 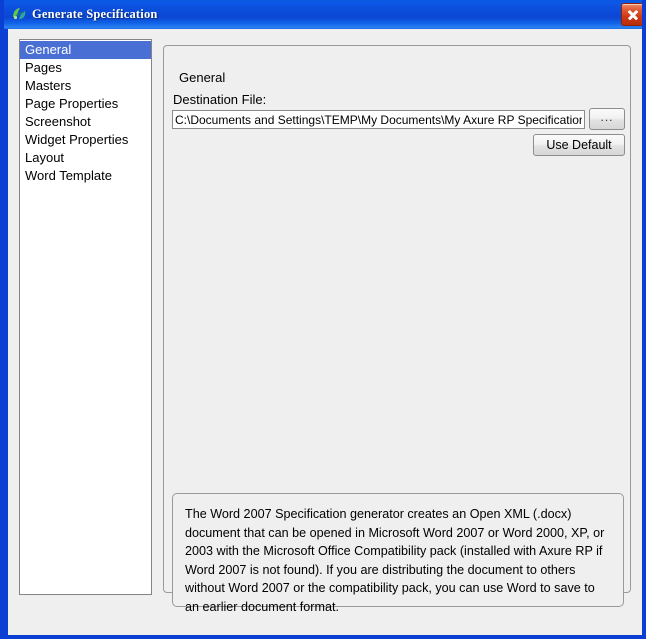 What do you see at coordinates (378, 119) in the screenshot?
I see `destination-file-input` at bounding box center [378, 119].